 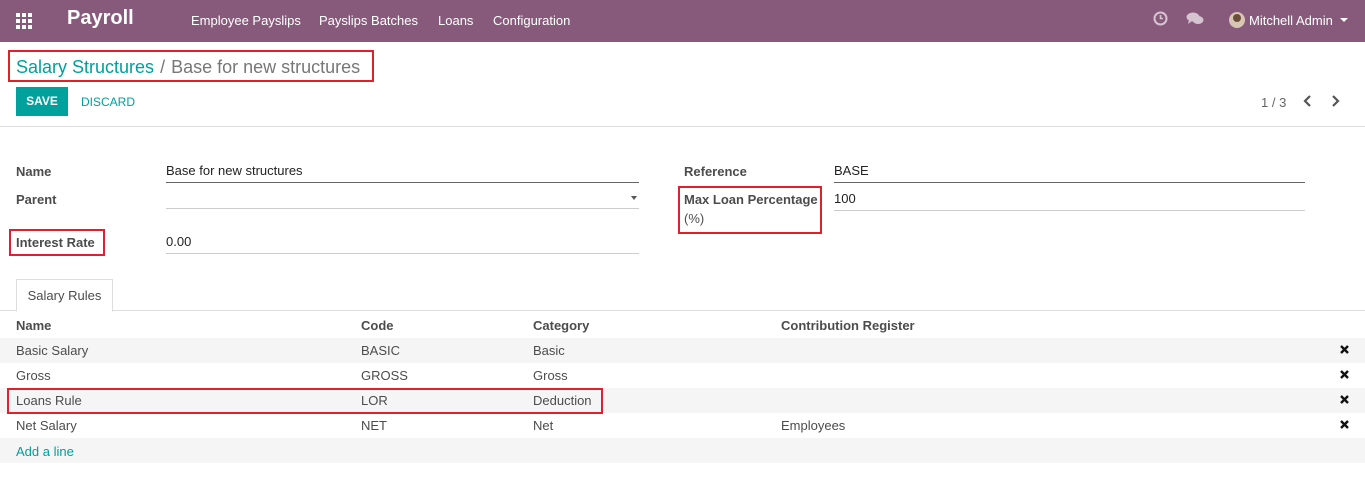 I want to click on tab-salary-rules: Salary Rules, so click(x=64, y=295).